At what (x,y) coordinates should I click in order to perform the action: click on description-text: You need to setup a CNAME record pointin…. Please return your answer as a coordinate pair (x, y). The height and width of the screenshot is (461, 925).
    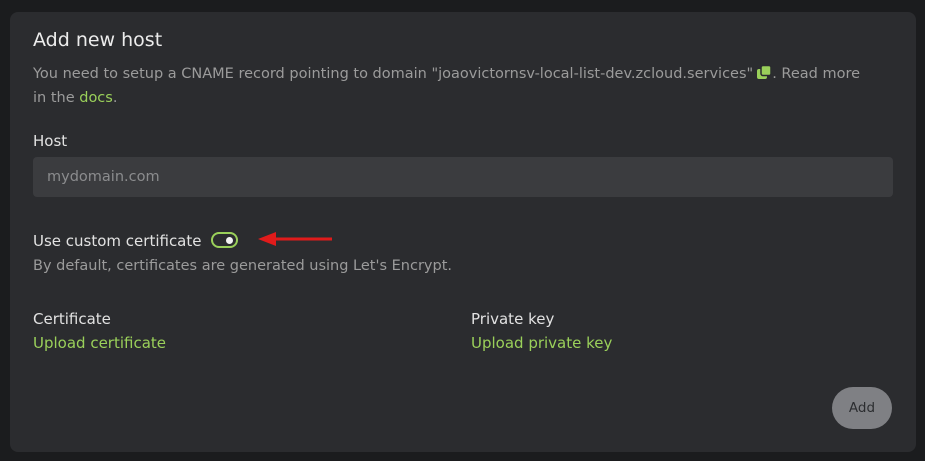
    Looking at the image, I should click on (393, 74).